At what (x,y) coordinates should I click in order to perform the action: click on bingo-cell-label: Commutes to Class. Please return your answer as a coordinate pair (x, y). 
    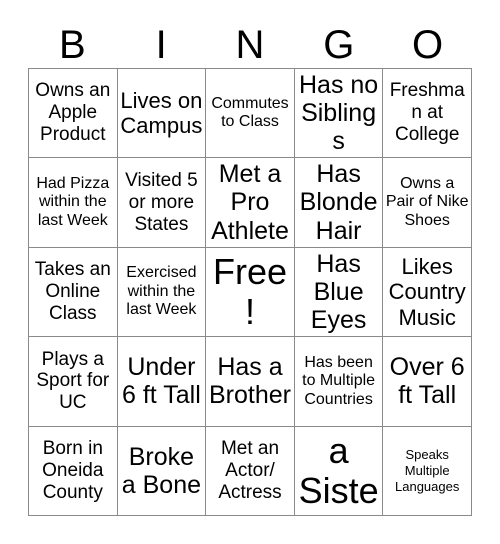
    Looking at the image, I should click on (250, 112).